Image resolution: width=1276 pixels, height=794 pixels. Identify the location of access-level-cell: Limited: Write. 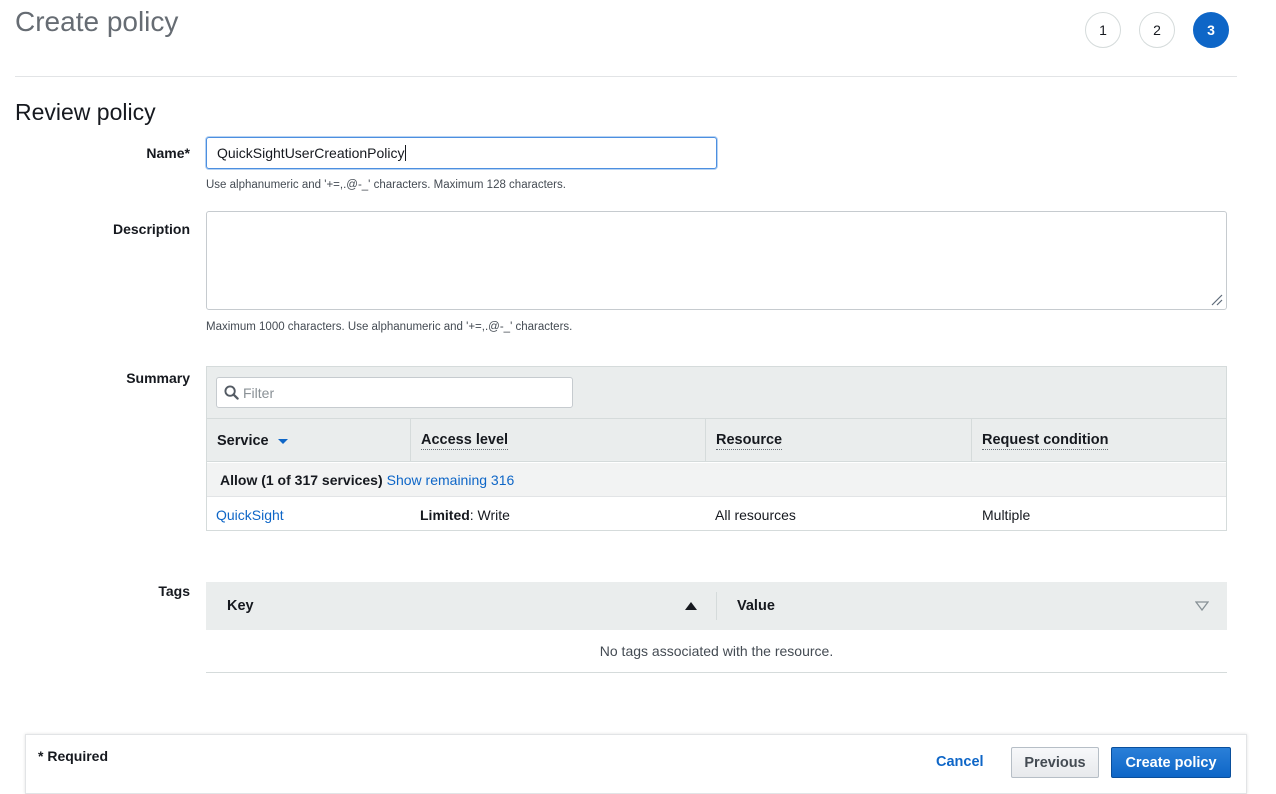
(465, 514).